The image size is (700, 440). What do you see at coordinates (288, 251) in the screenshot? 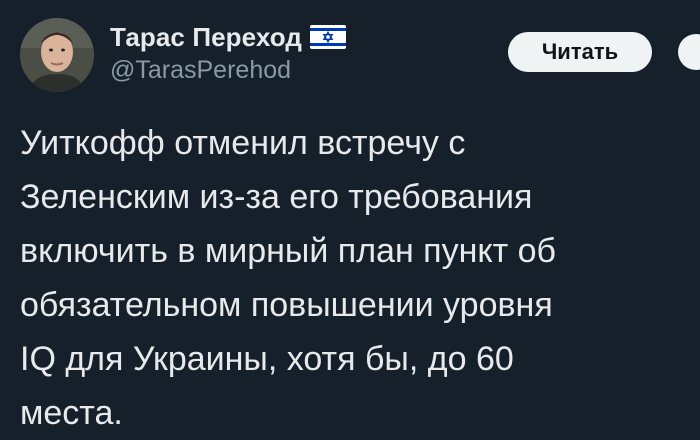
I see `tweet-line: включить в мирный план пункт об` at bounding box center [288, 251].